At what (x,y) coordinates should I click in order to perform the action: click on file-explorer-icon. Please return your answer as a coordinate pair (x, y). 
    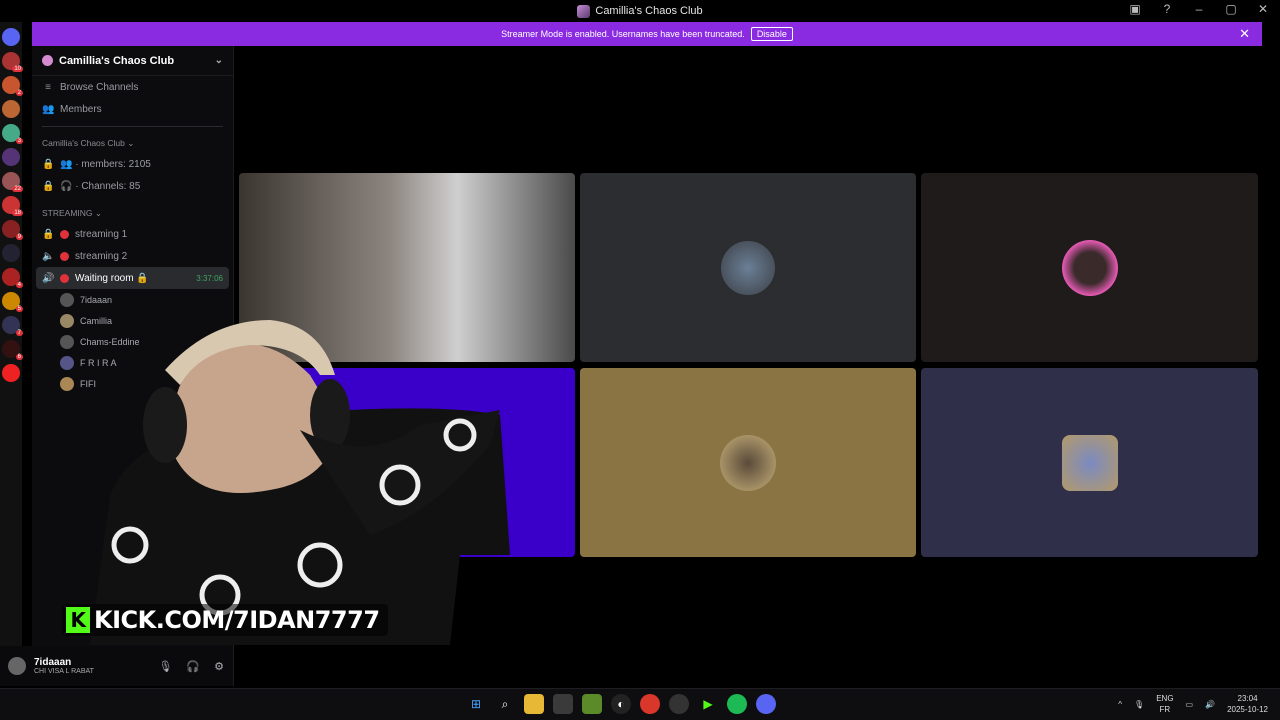
    Looking at the image, I should click on (534, 704).